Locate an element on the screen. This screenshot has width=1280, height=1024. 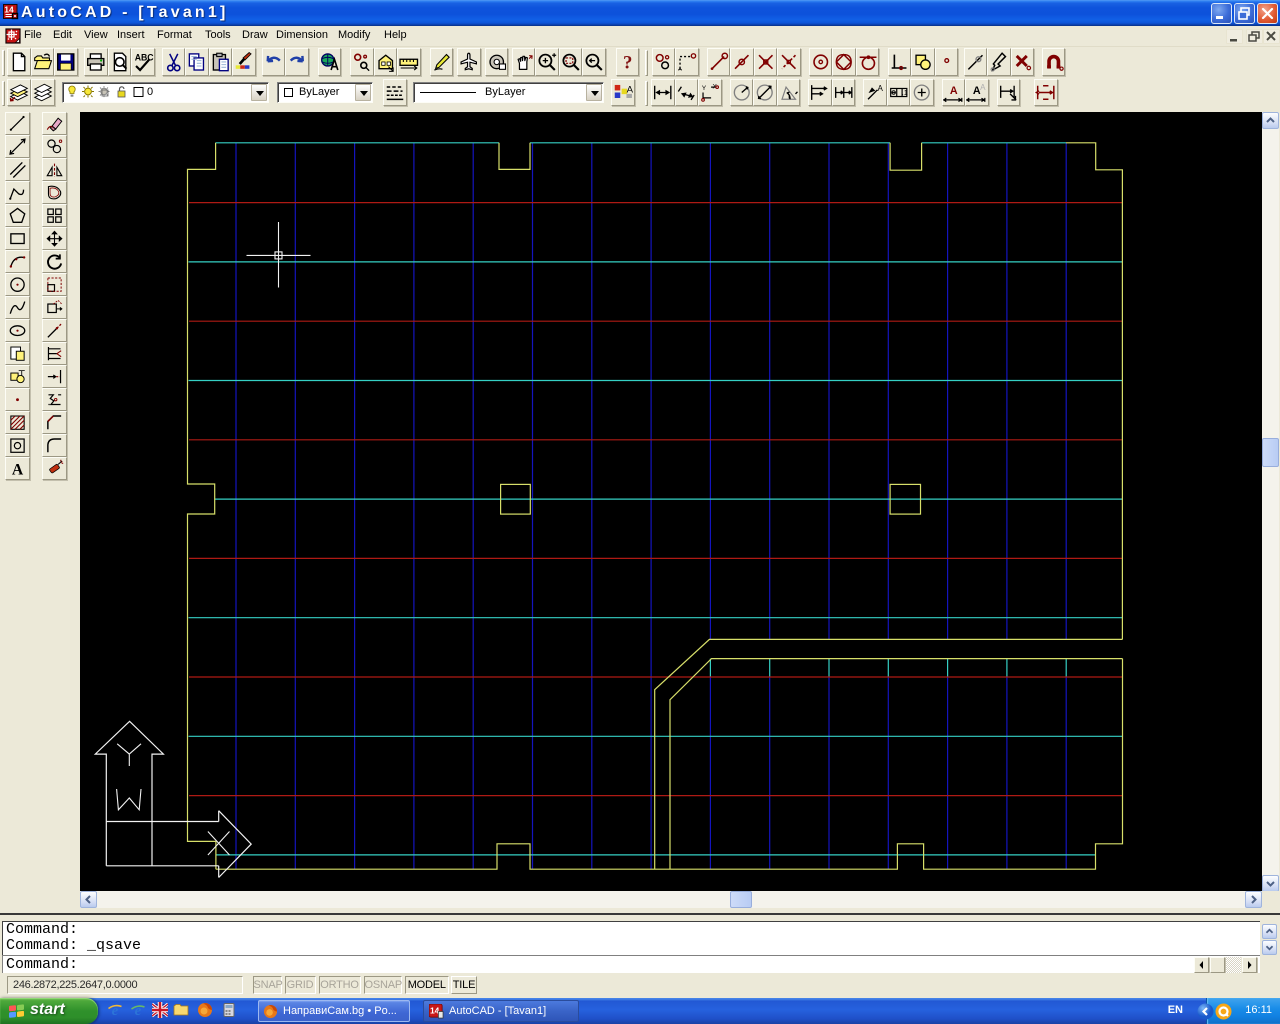
svg-text: e is located at coordinates (138, 1010).